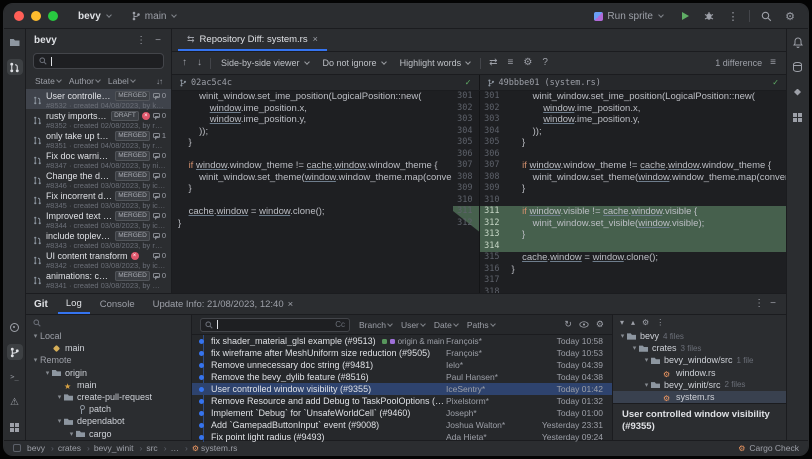 This screenshot has height=459, width=812. I want to click on pull-requests-search-input, so click(98, 61).